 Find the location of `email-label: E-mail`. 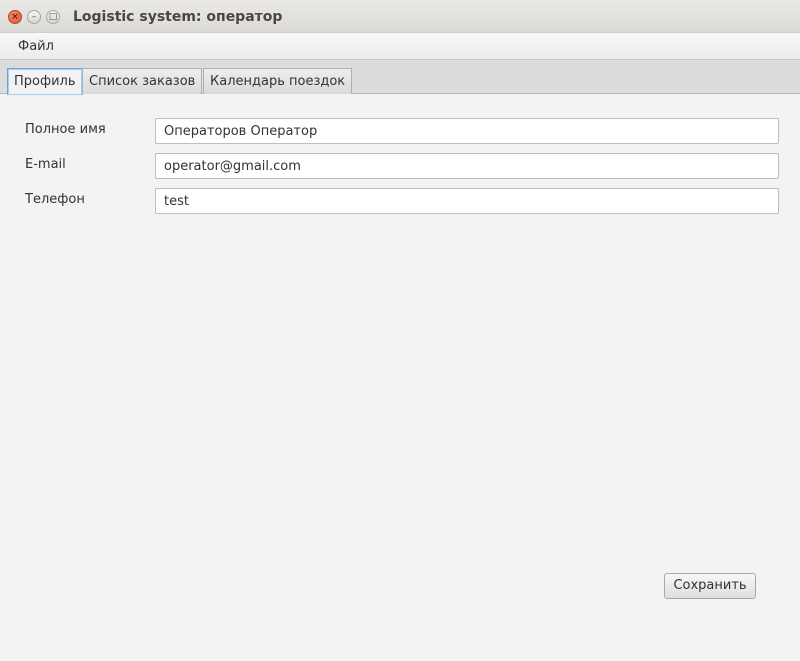

email-label: E-mail is located at coordinates (45, 164).